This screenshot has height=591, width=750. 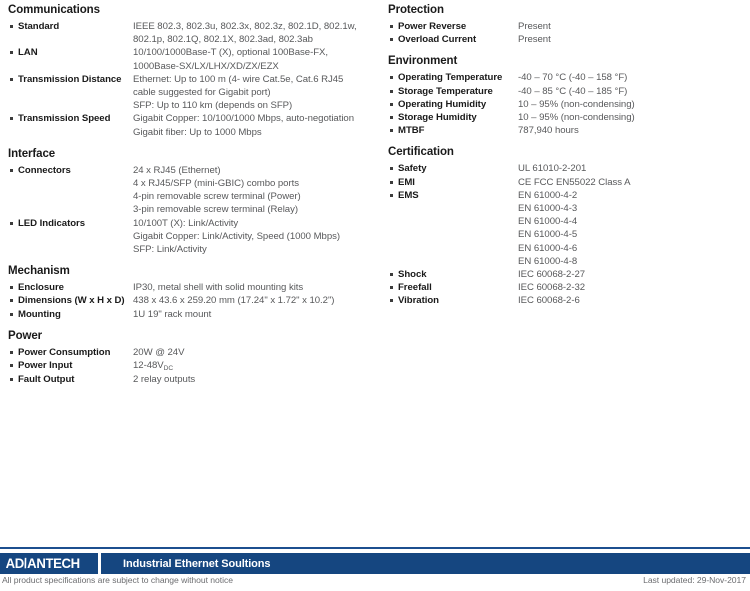 I want to click on section-title: Power, so click(x=25, y=335).